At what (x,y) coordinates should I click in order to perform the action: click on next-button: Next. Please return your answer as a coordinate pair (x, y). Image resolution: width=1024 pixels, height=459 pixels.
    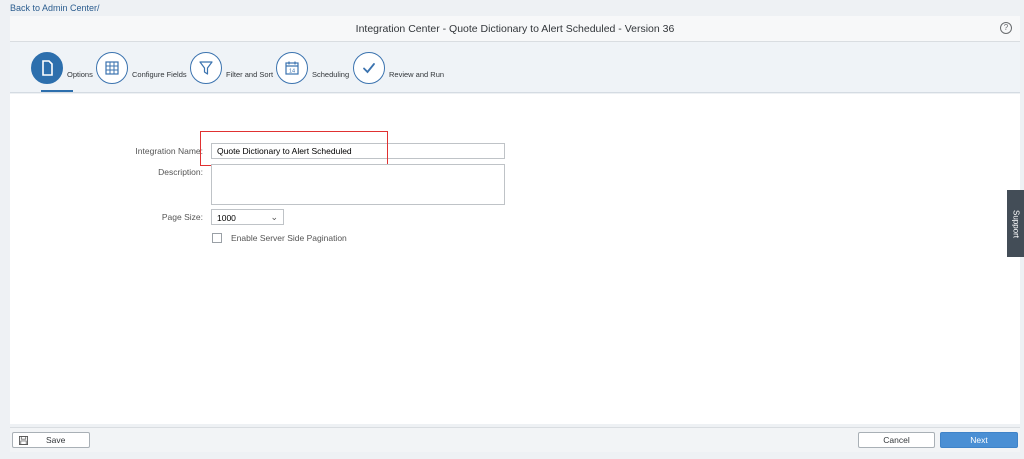
    Looking at the image, I should click on (979, 440).